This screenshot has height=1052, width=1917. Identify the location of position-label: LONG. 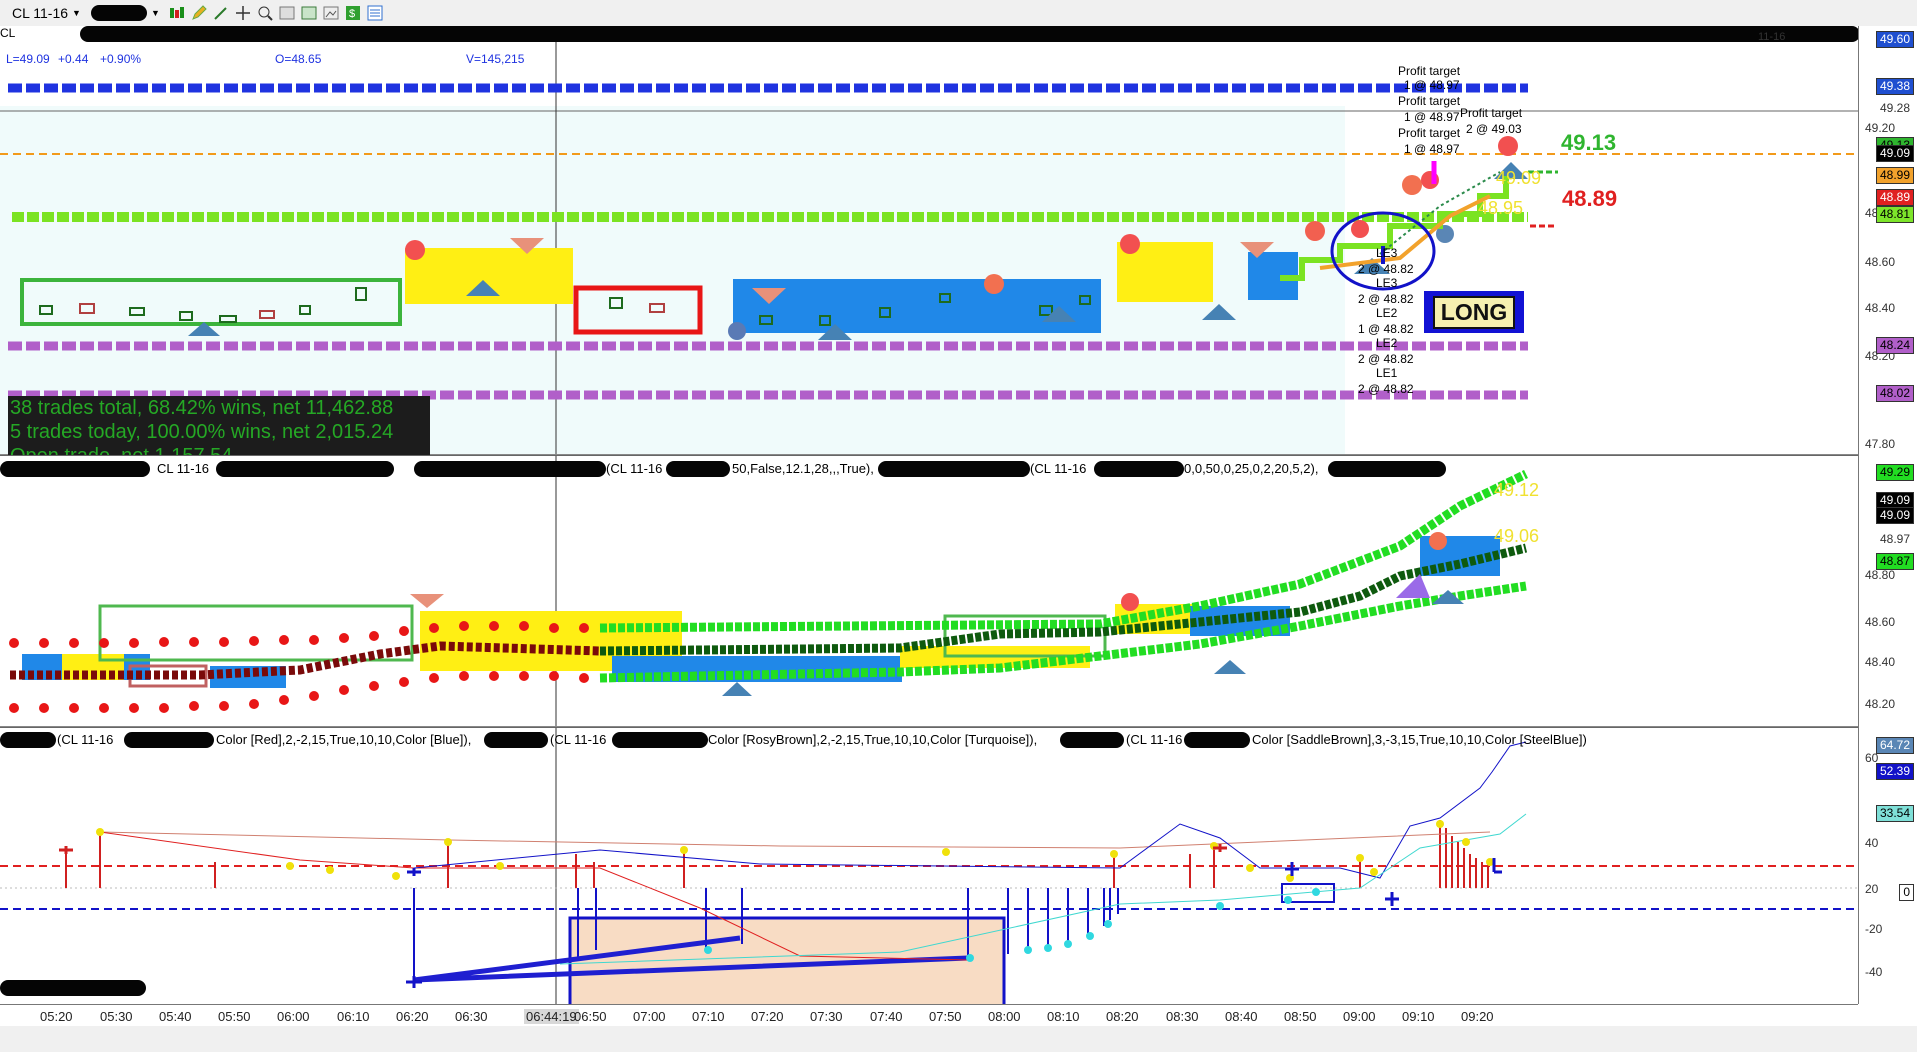
(1474, 312).